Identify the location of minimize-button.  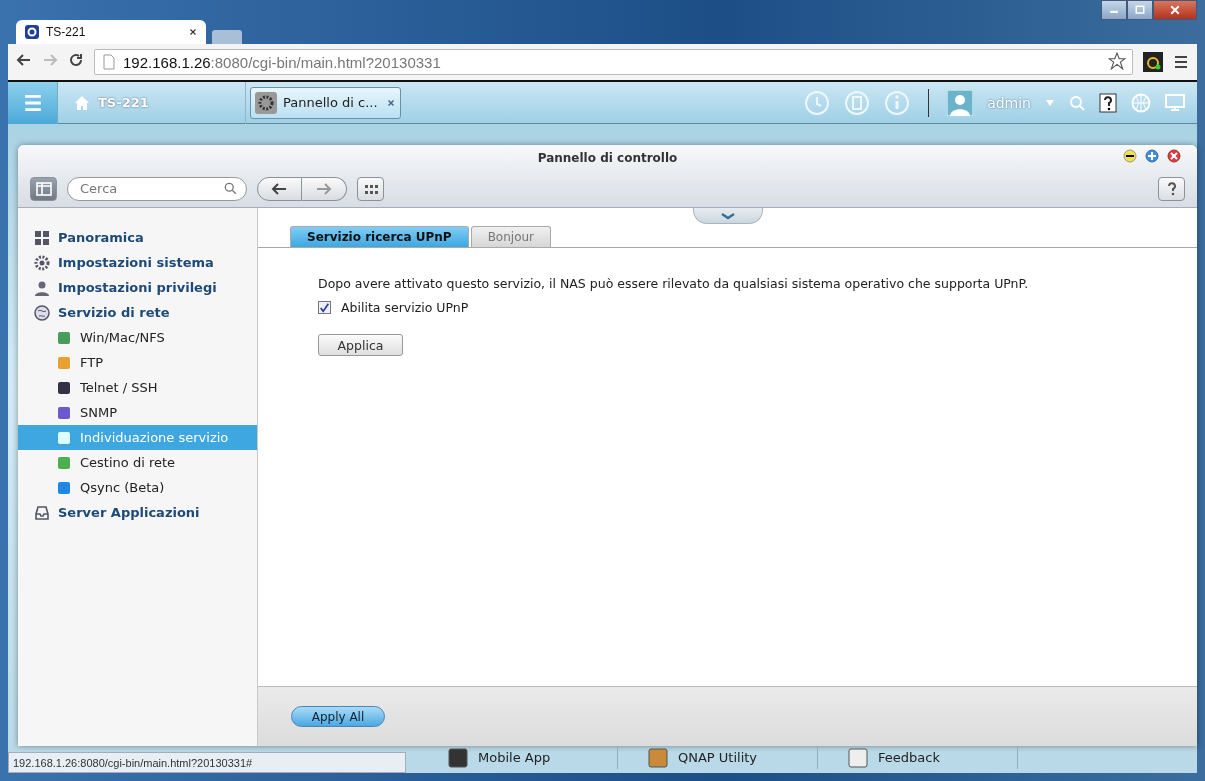
(1114, 10).